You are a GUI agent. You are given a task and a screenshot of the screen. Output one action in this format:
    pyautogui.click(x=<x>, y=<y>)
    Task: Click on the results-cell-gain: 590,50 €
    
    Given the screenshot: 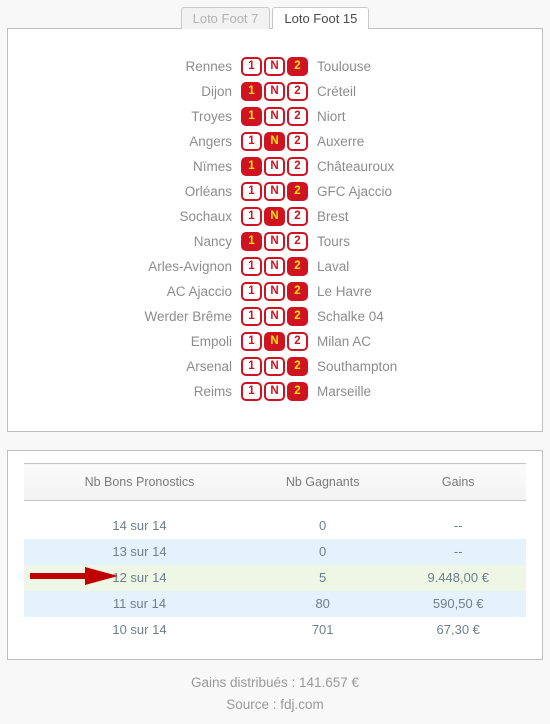 What is the action you would take?
    pyautogui.click(x=458, y=603)
    